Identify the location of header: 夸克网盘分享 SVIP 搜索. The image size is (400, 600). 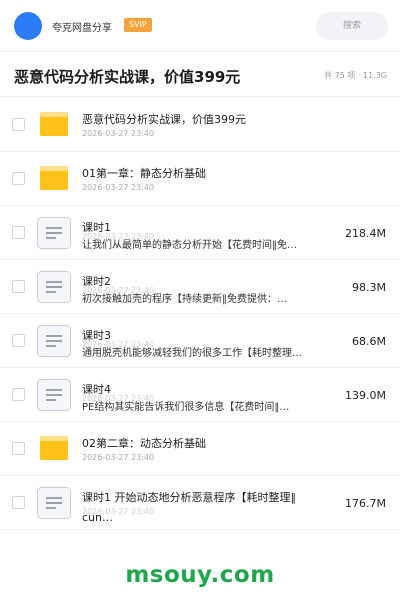
(200, 26).